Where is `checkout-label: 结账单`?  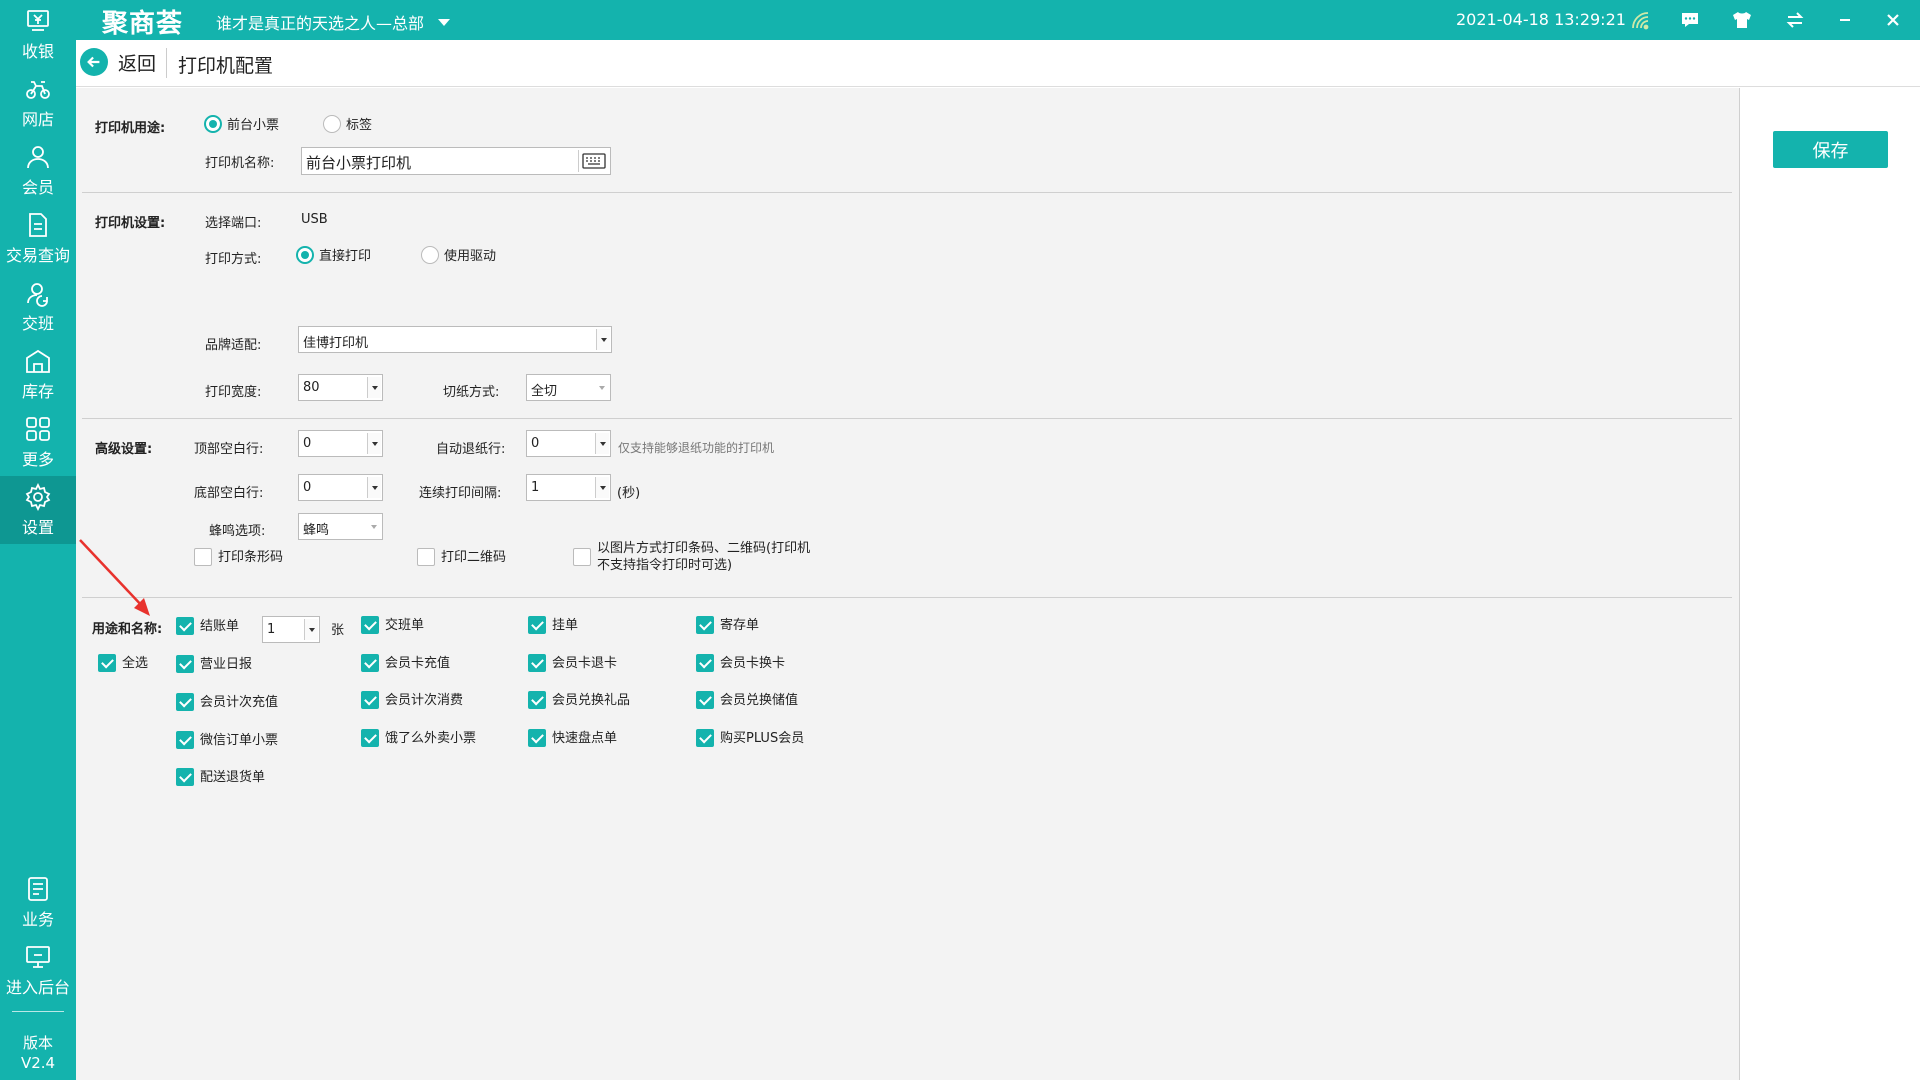 checkout-label: 结账单 is located at coordinates (220, 626).